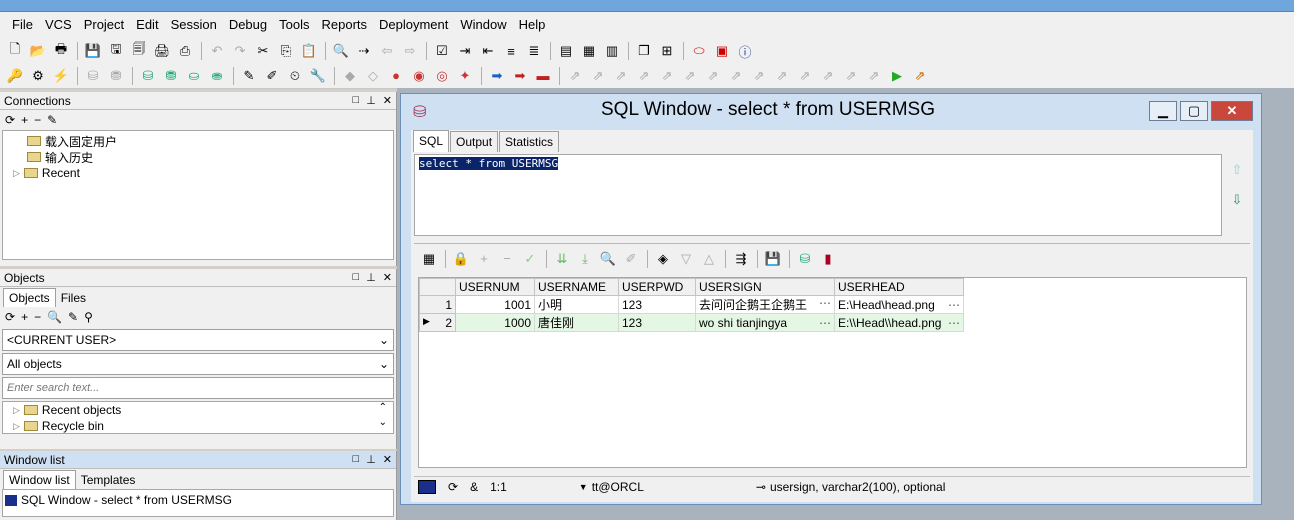  I want to click on find-next-icon: ⇢, so click(364, 51).